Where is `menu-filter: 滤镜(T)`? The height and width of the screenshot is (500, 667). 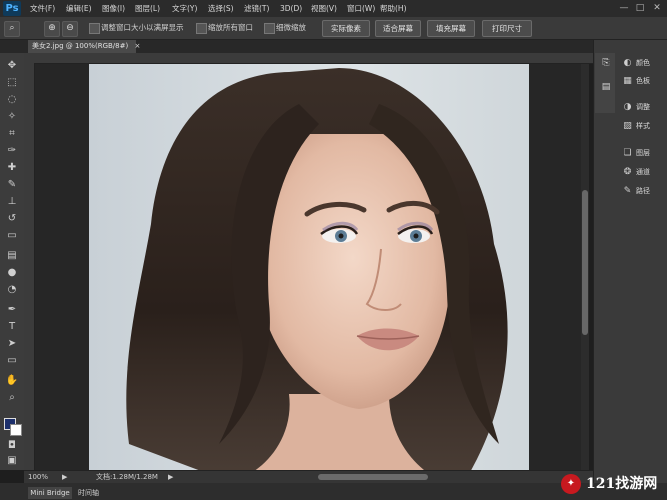
menu-filter: 滤镜(T) is located at coordinates (256, 8).